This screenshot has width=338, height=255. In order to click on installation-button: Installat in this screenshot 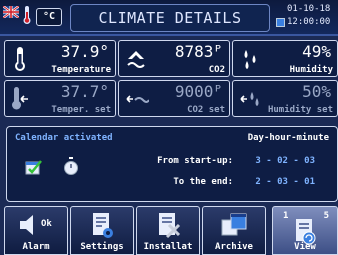, I will do `click(168, 230)`.